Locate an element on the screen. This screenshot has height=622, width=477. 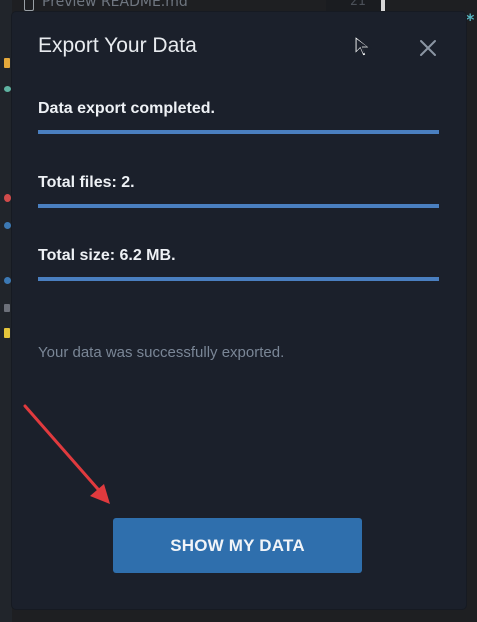
status-divider is located at coordinates (238, 132).